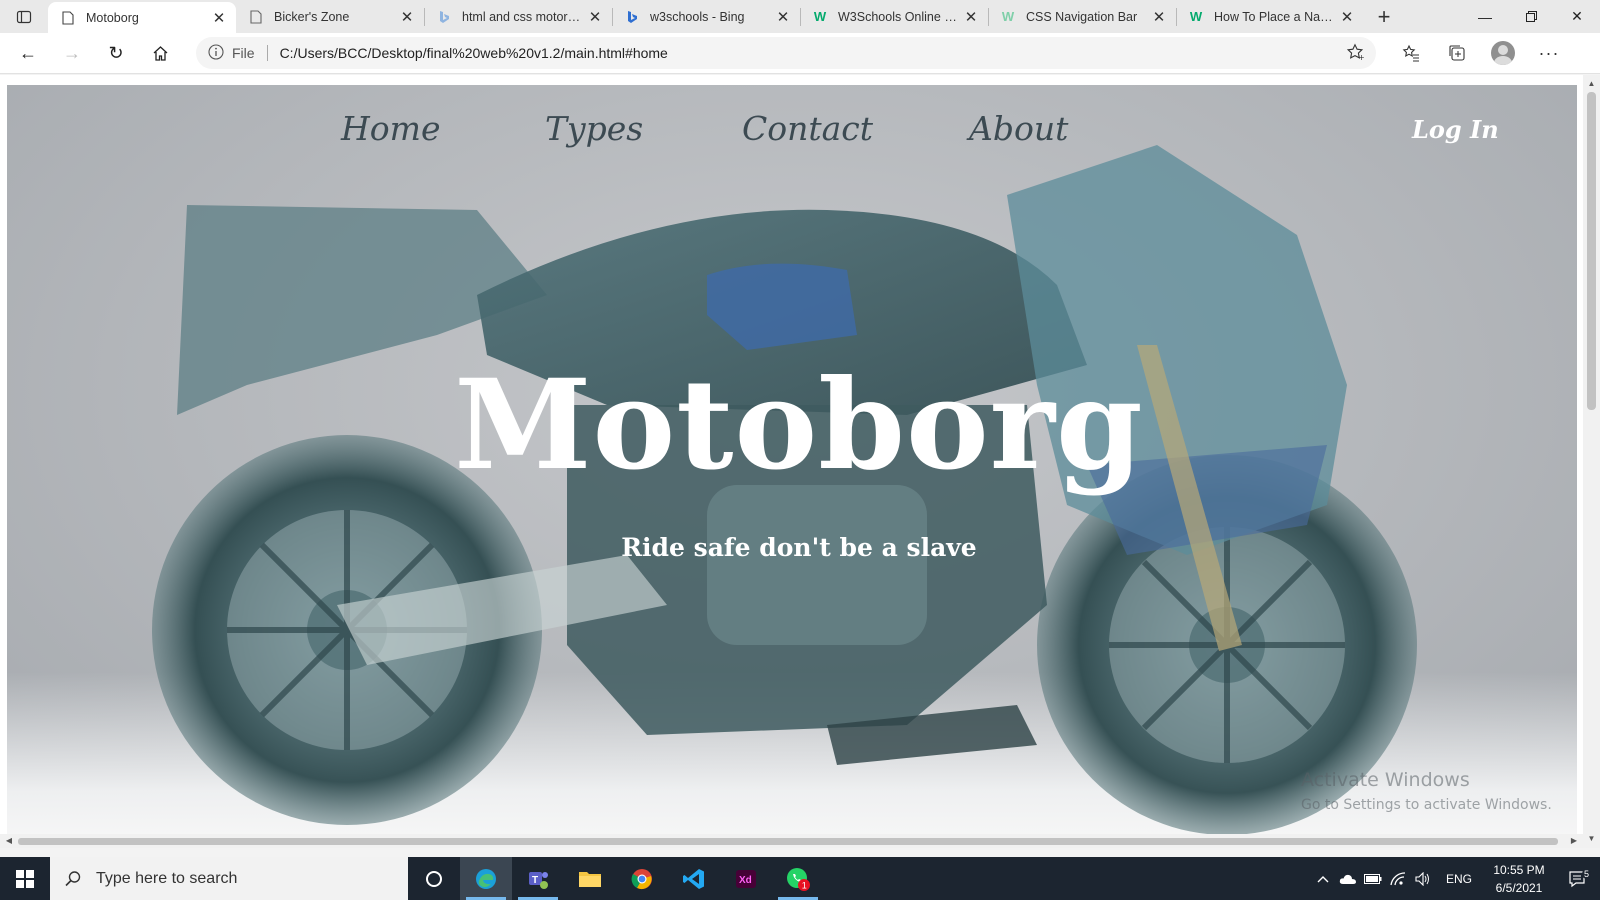 The image size is (1600, 900). What do you see at coordinates (1457, 53) in the screenshot?
I see `collections-icon` at bounding box center [1457, 53].